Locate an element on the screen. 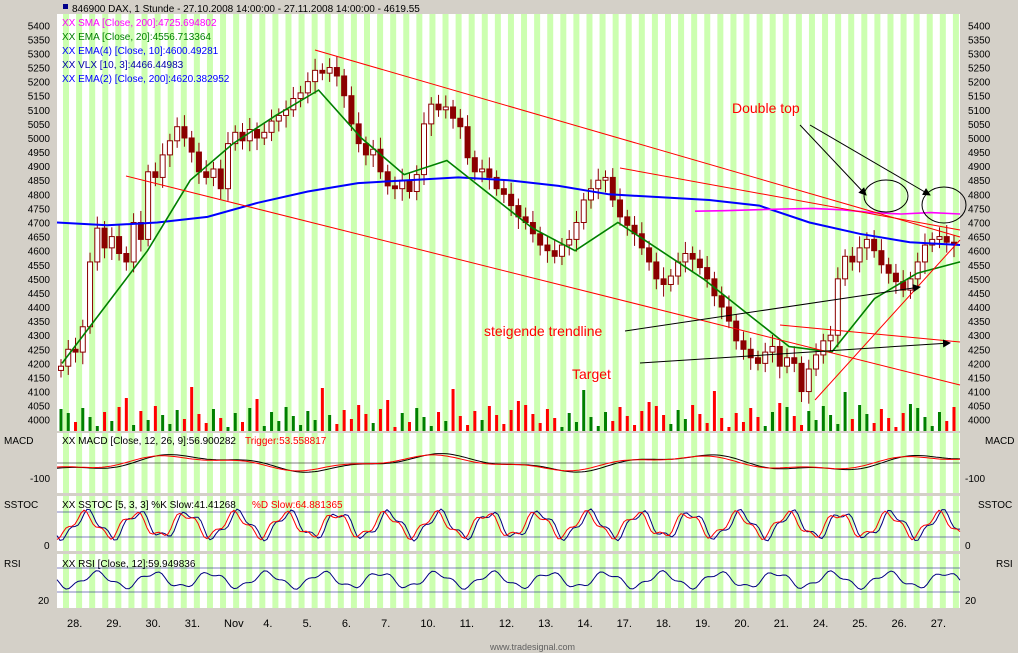  x-tick-label: 29. is located at coordinates (113, 624).